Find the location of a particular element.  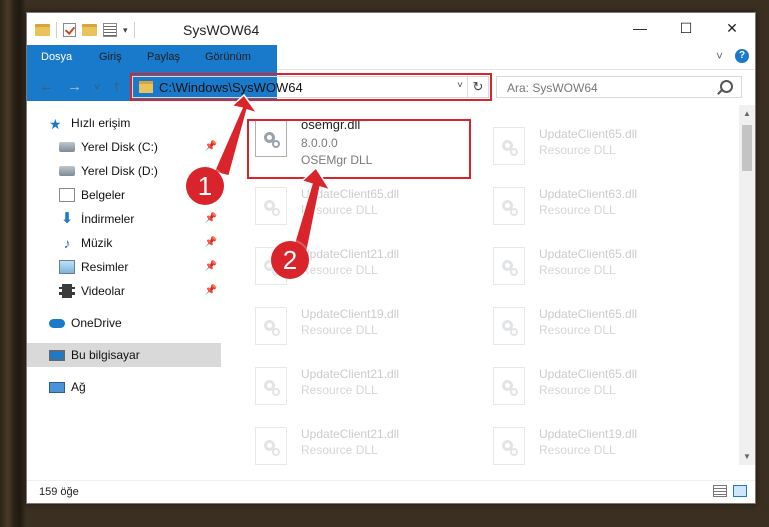

callout-1: 1 is located at coordinates (205, 186).